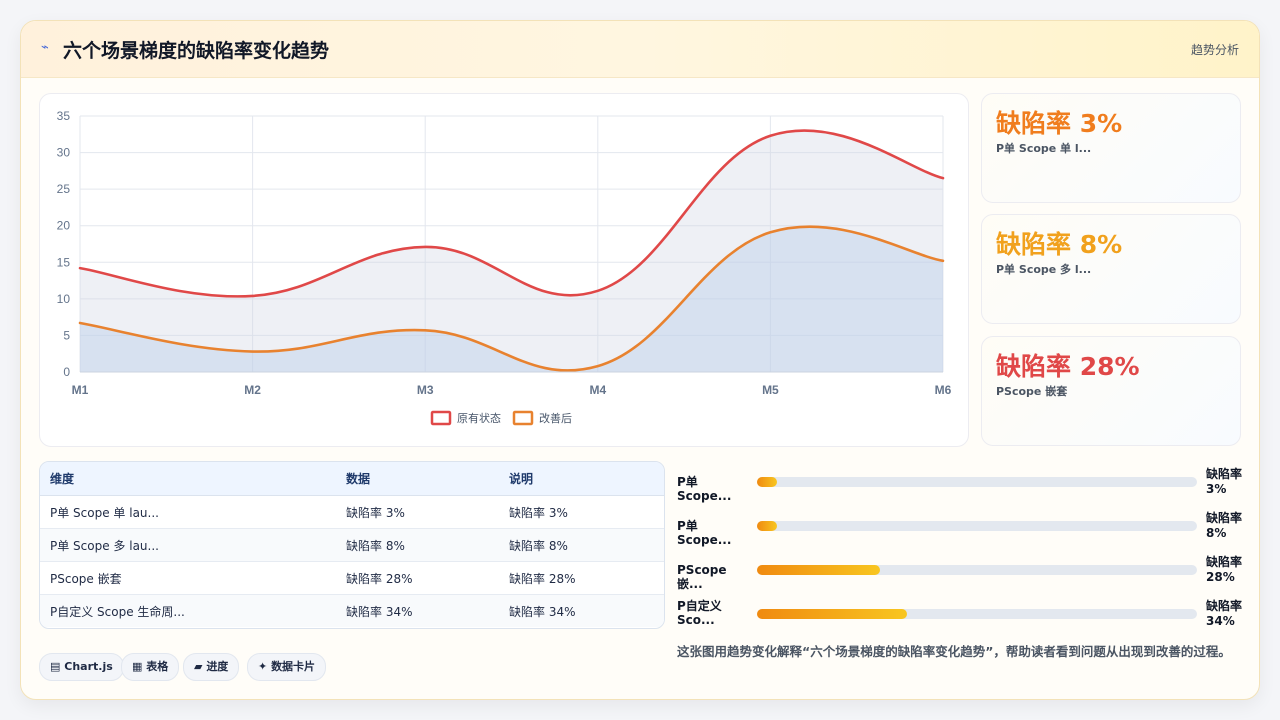  I want to click on table-row: P单 Scope 单 lau... 缺陷率 3% 缺陷率 3%, so click(352, 512).